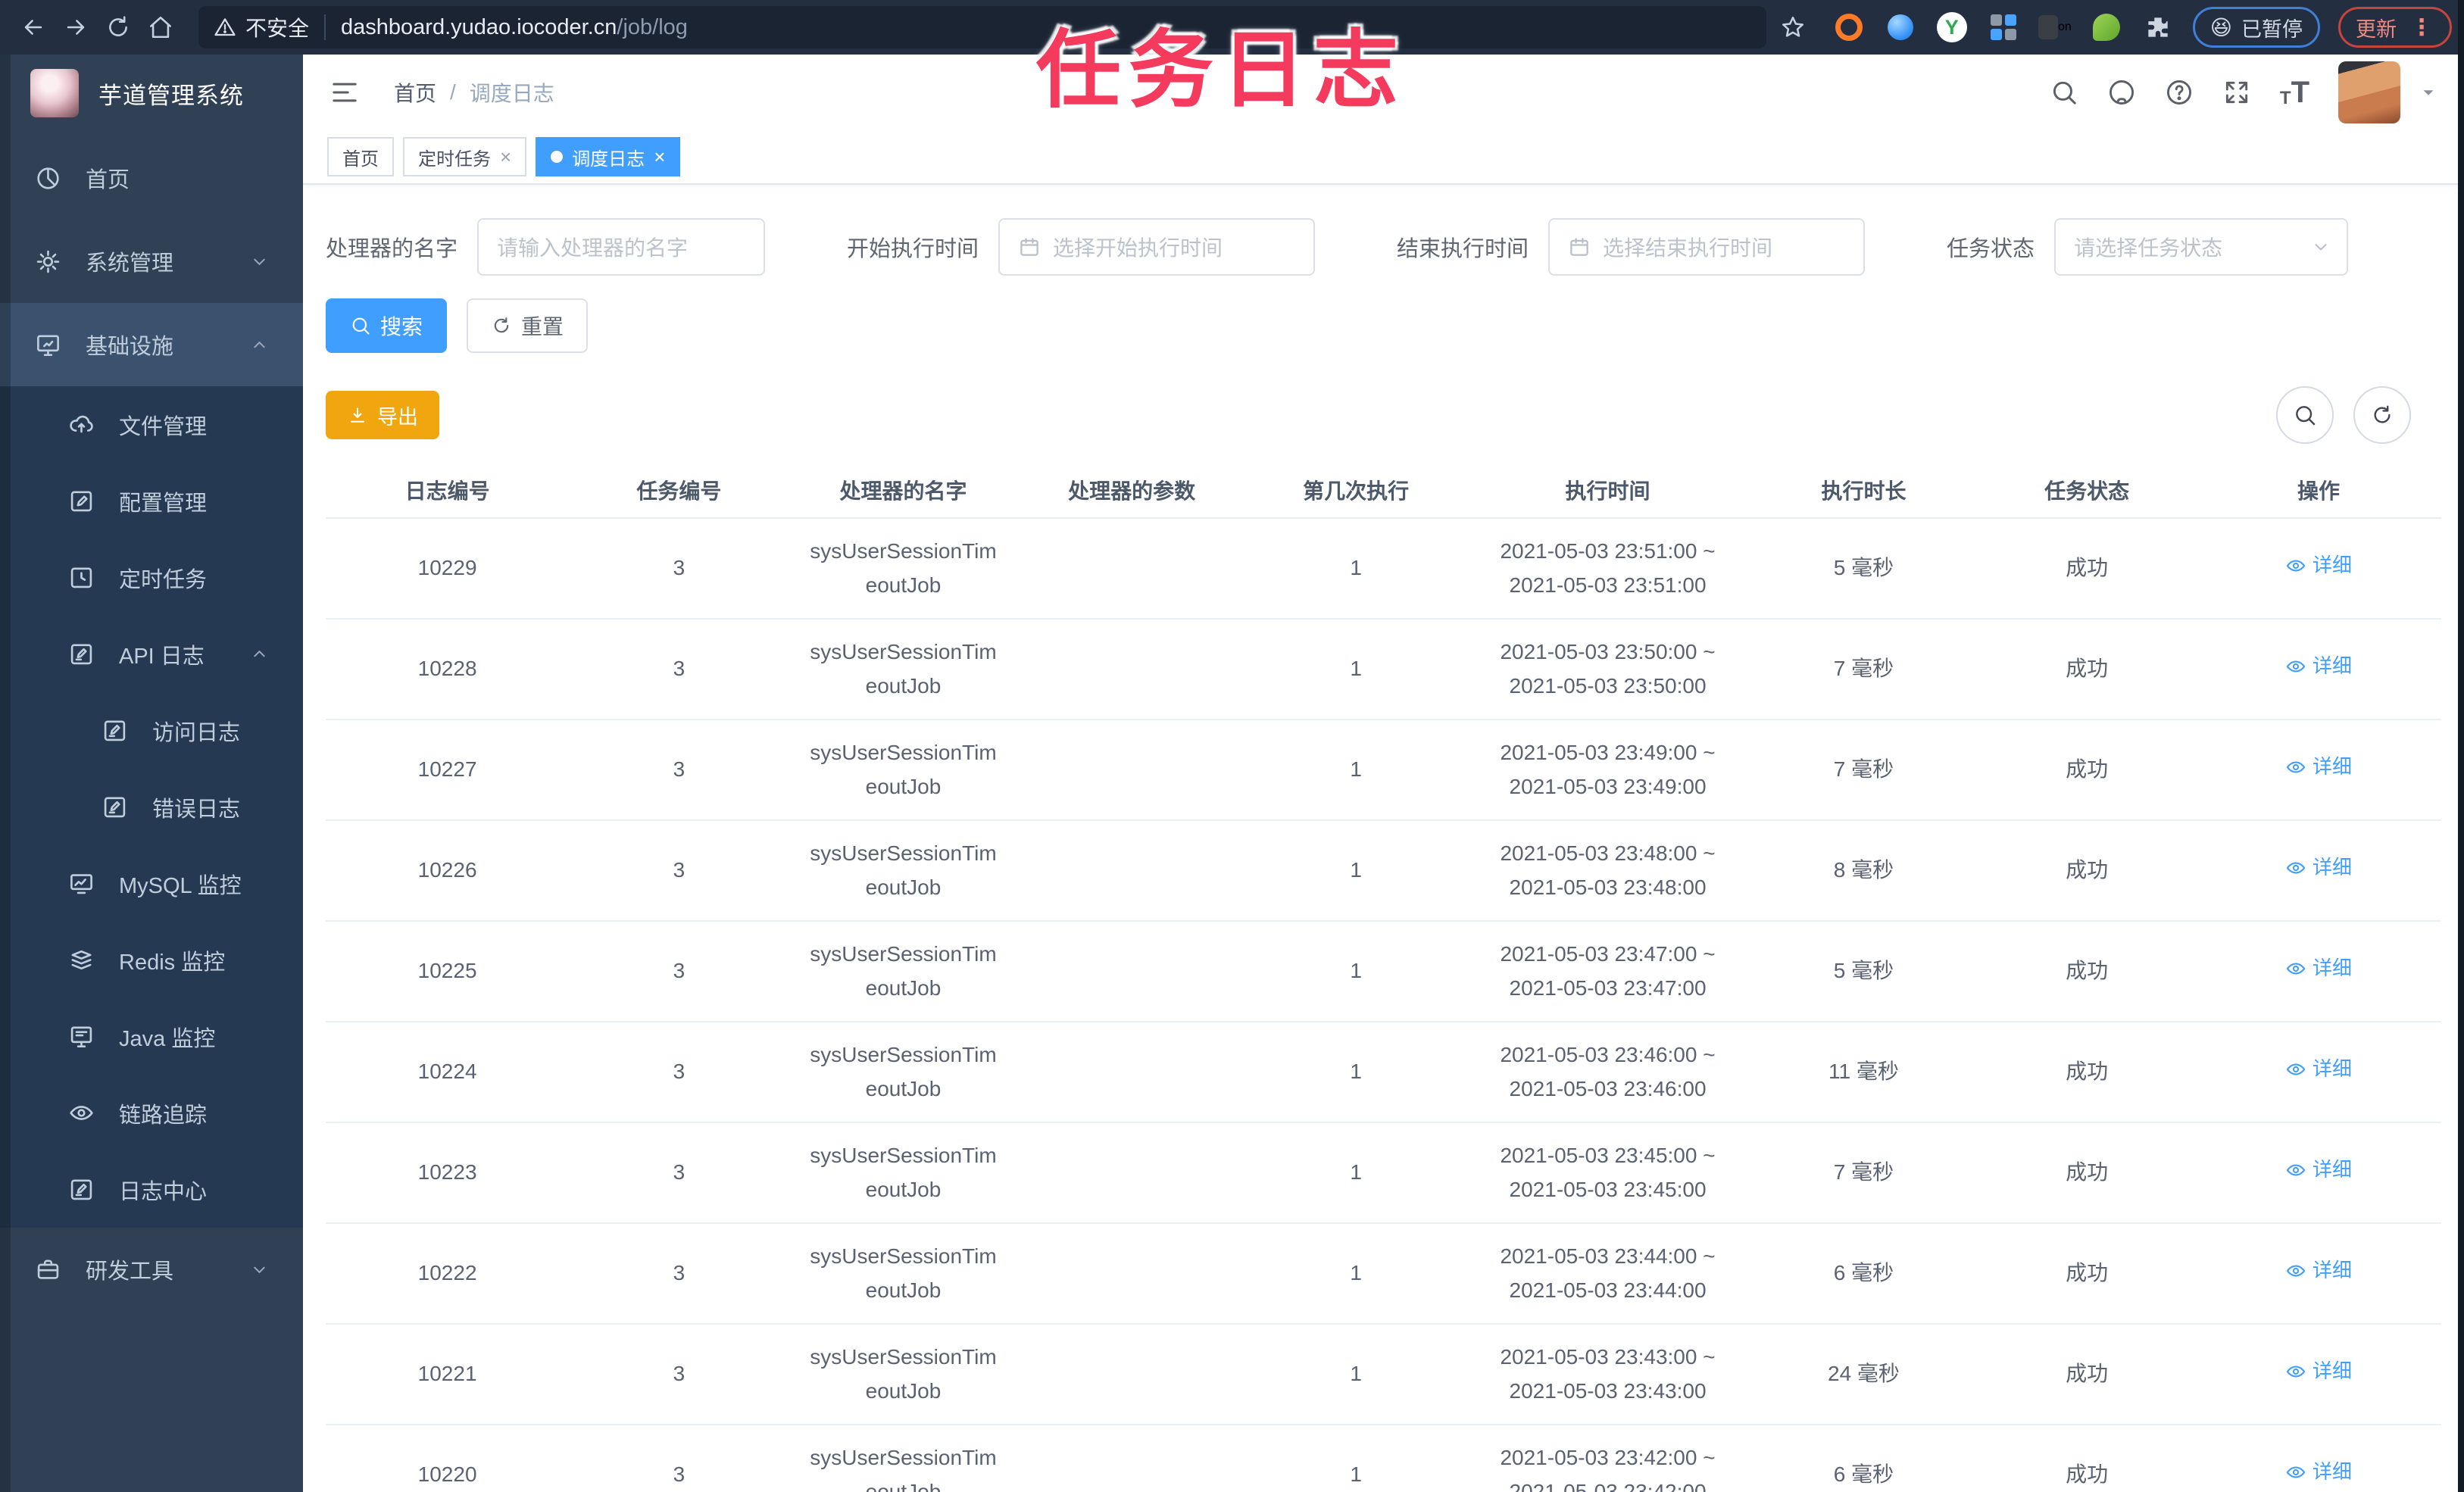 The width and height of the screenshot is (2464, 1492). Describe the element at coordinates (151, 425) in the screenshot. I see `sidebar-item-file: 文件管理` at that location.